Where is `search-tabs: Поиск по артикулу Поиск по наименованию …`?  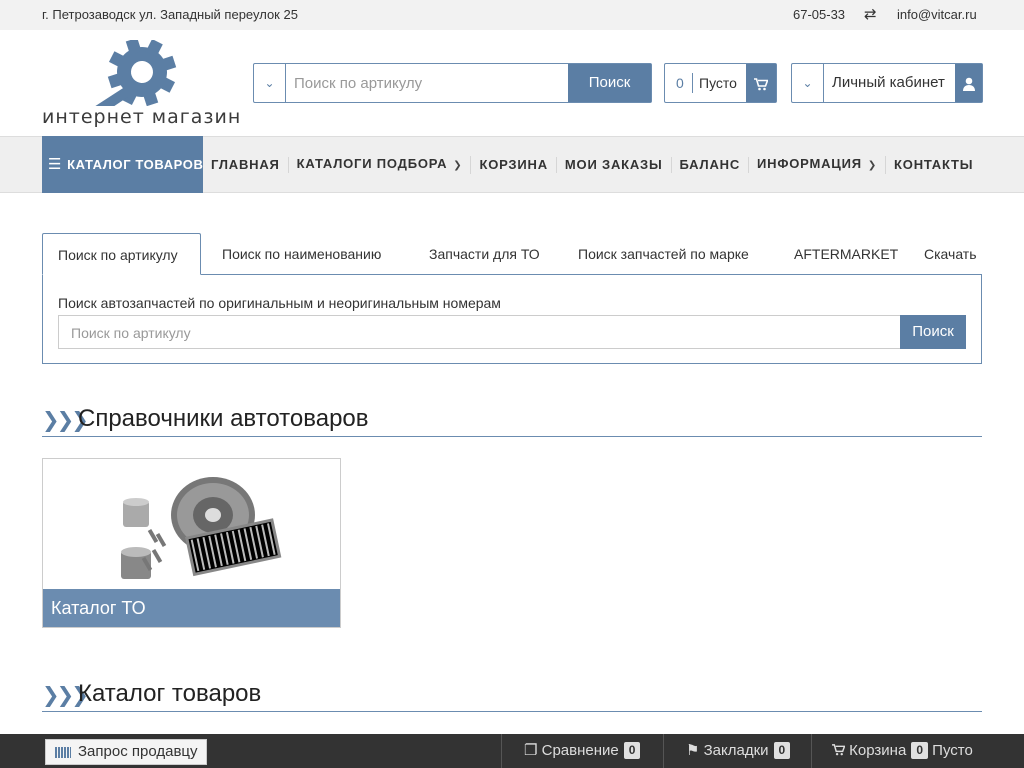 search-tabs: Поиск по артикулу Поиск по наименованию … is located at coordinates (512, 254).